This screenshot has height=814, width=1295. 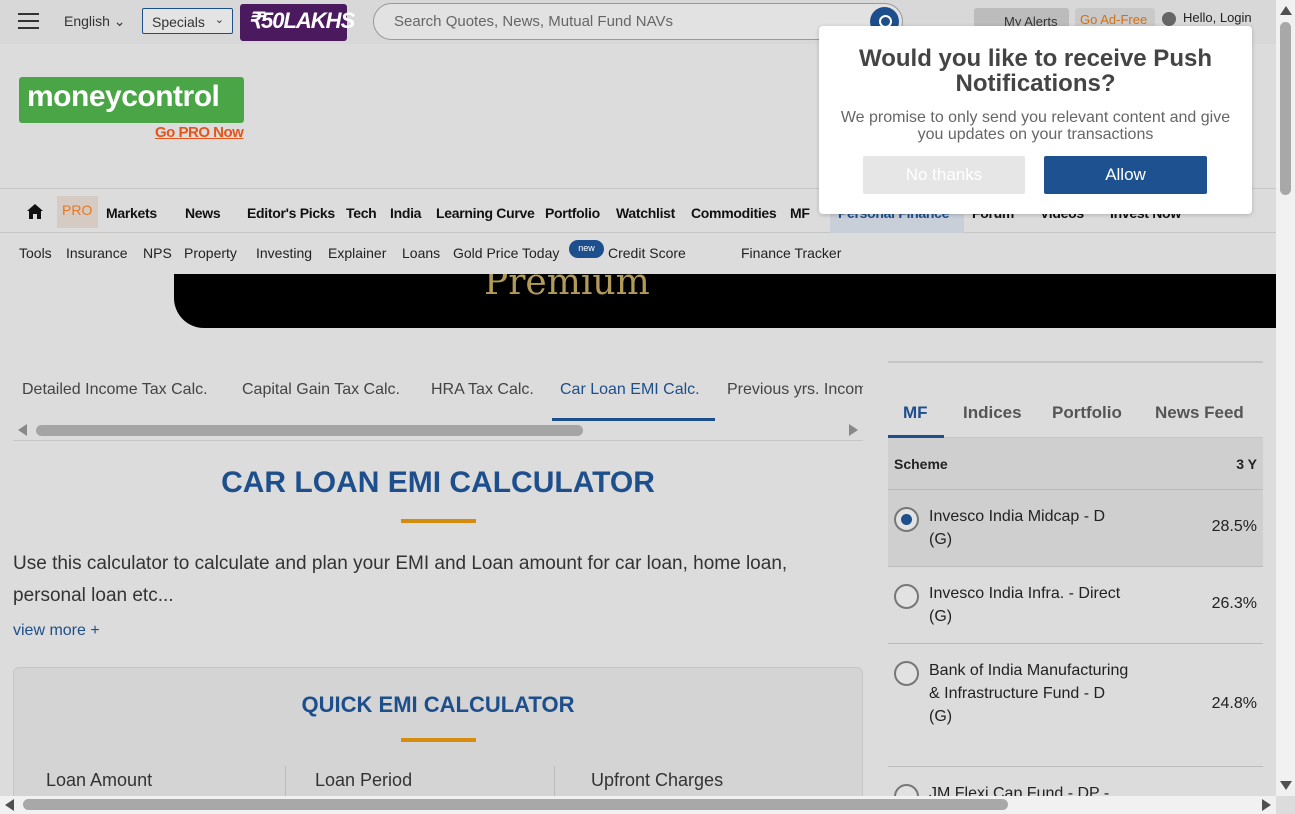 What do you see at coordinates (438, 482) in the screenshot?
I see `page-title: CAR LOAN EMI CALCULATOR` at bounding box center [438, 482].